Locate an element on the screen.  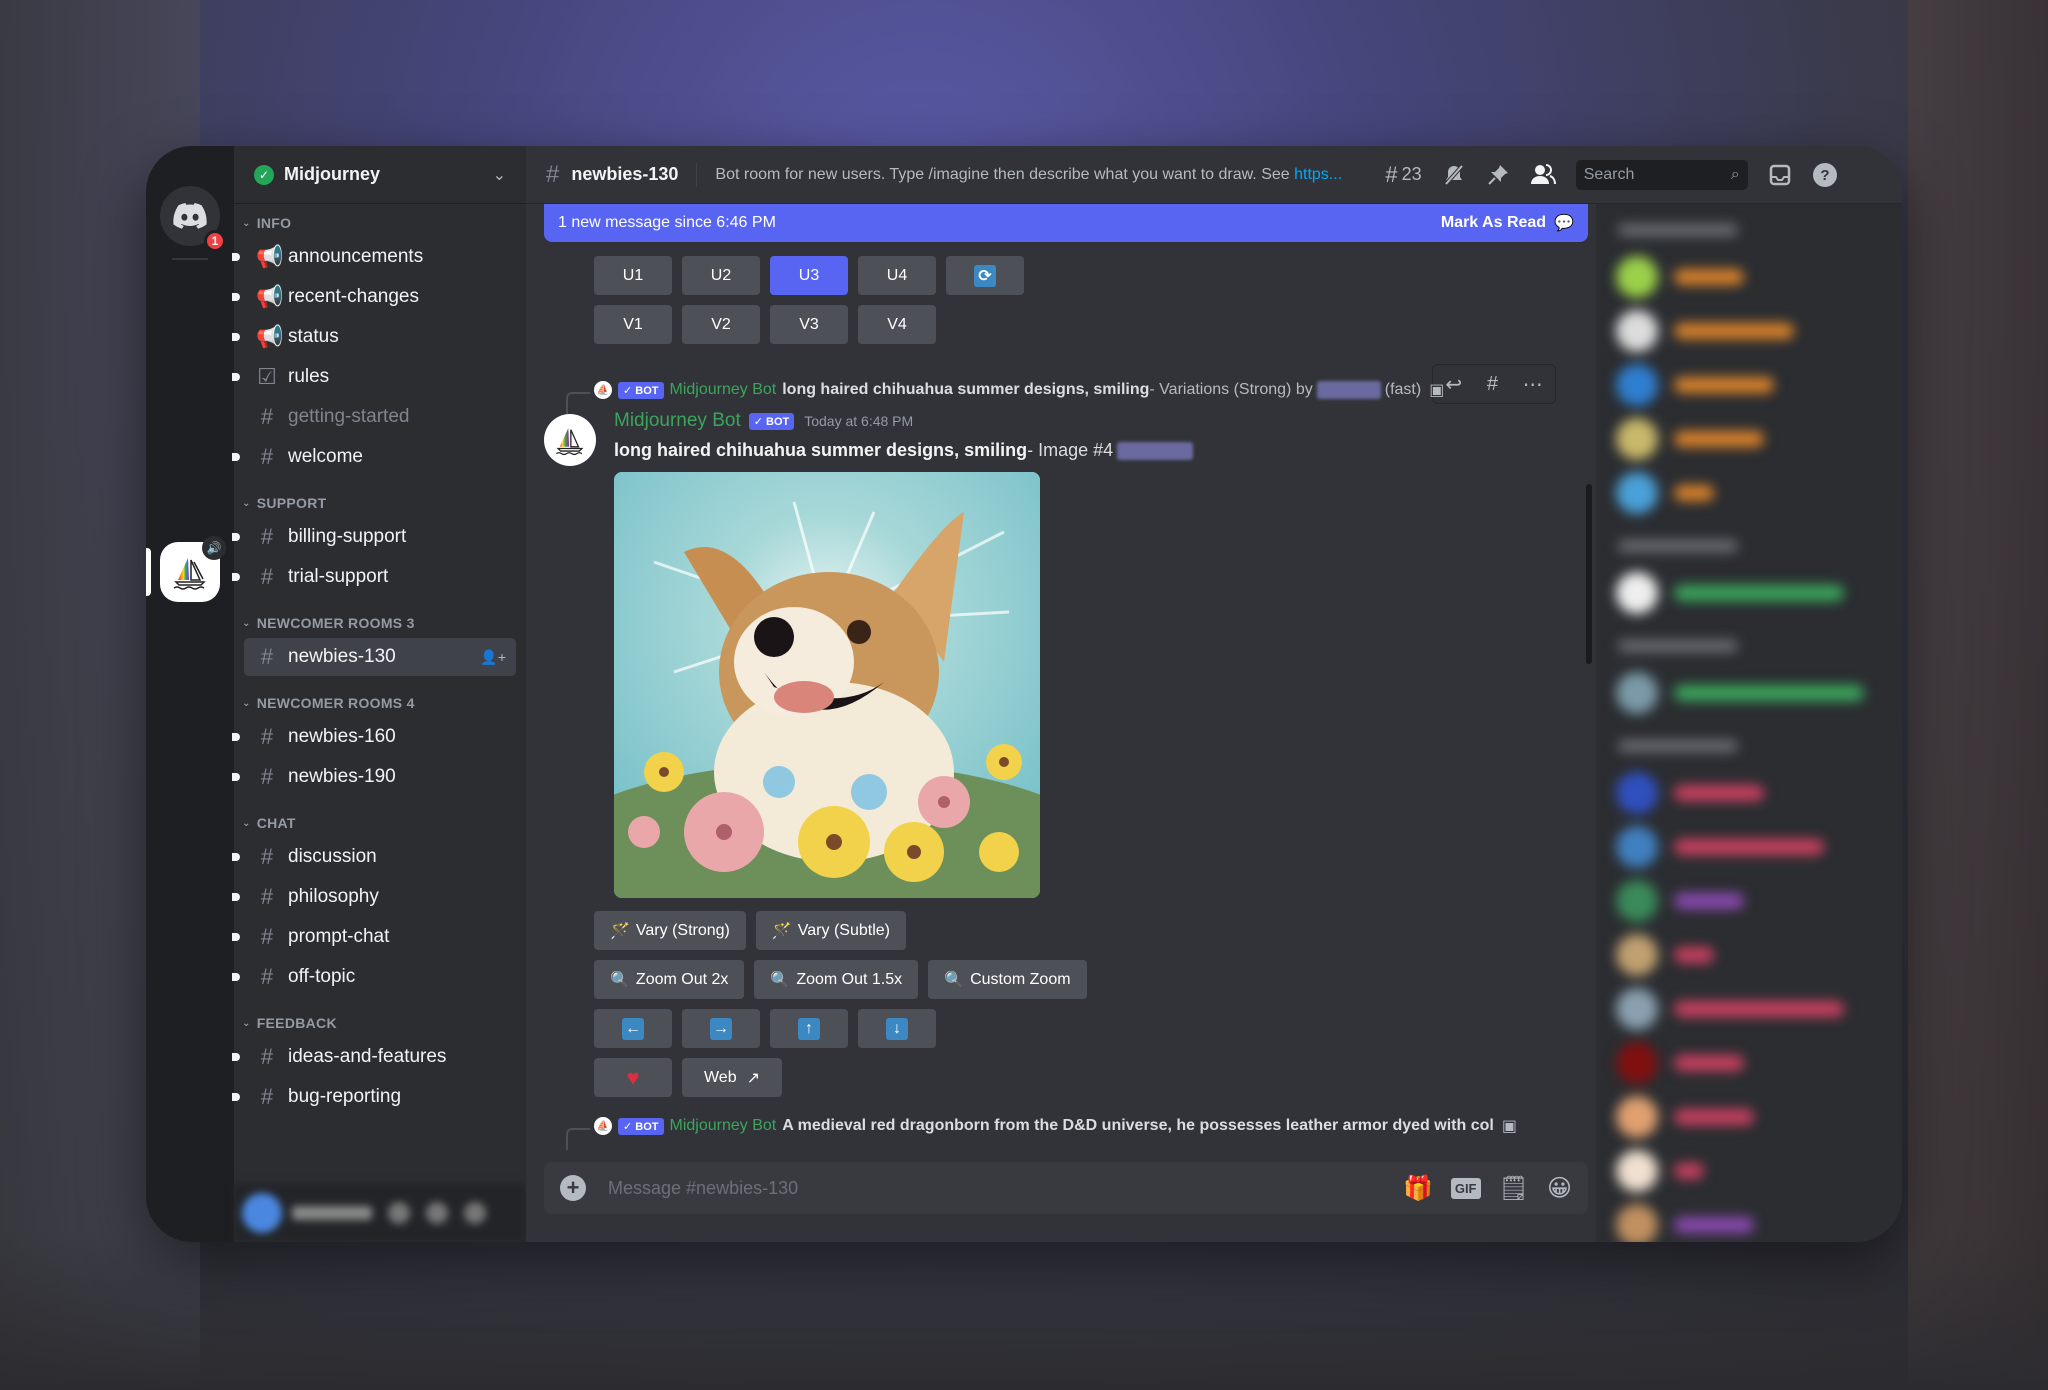
category-header: ⌄ FEEDBACK is located at coordinates (380, 1023).